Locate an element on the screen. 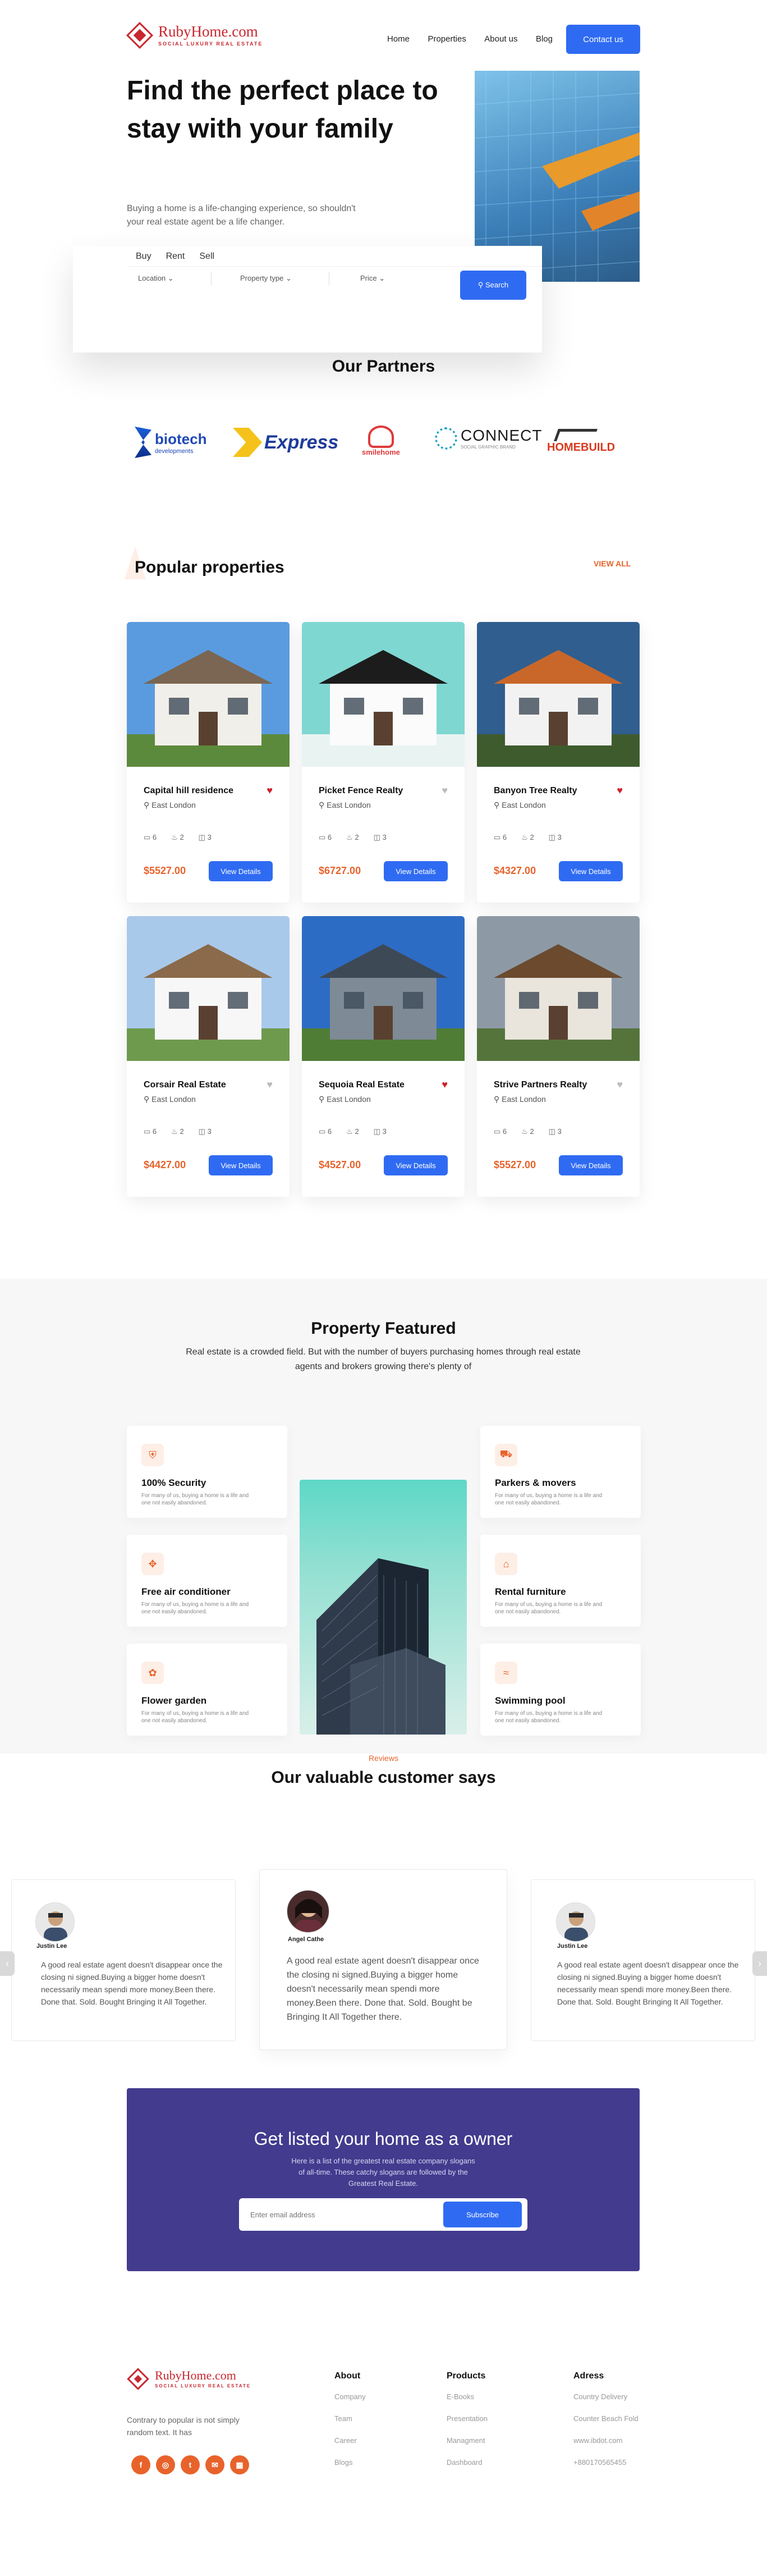 The height and width of the screenshot is (2576, 767). footer-link: E-Books is located at coordinates (468, 2396).